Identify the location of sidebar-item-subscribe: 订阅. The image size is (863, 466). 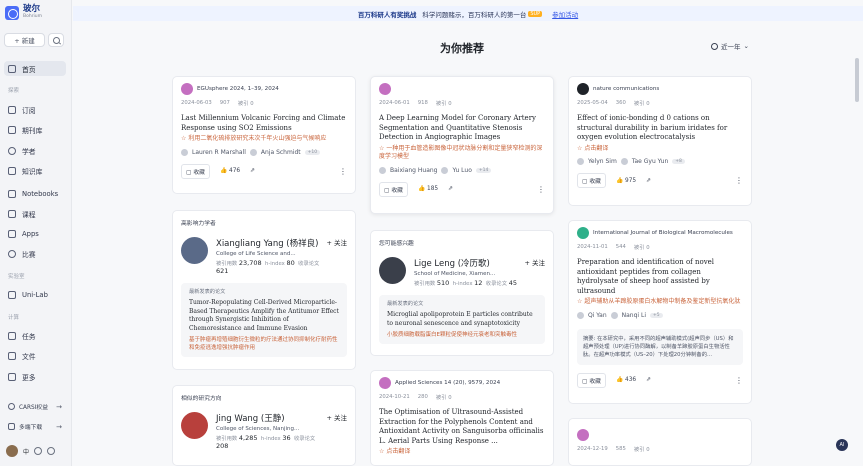
(35, 109).